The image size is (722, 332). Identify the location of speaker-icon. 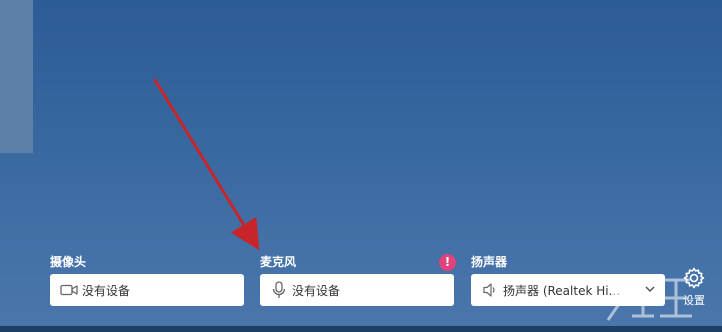
(490, 290).